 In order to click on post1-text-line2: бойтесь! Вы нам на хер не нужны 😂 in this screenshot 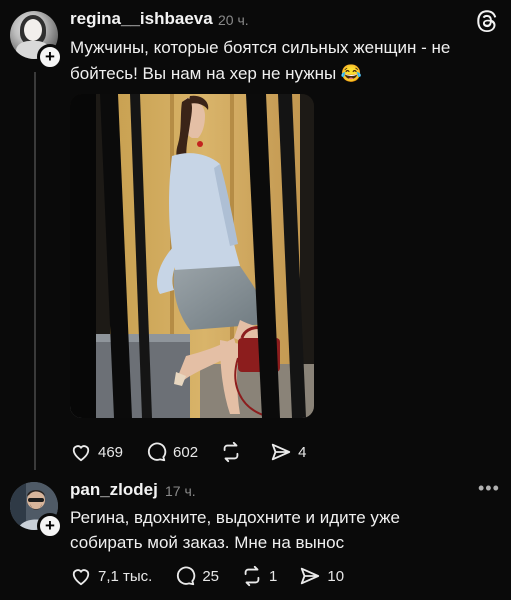, I will do `click(216, 73)`.